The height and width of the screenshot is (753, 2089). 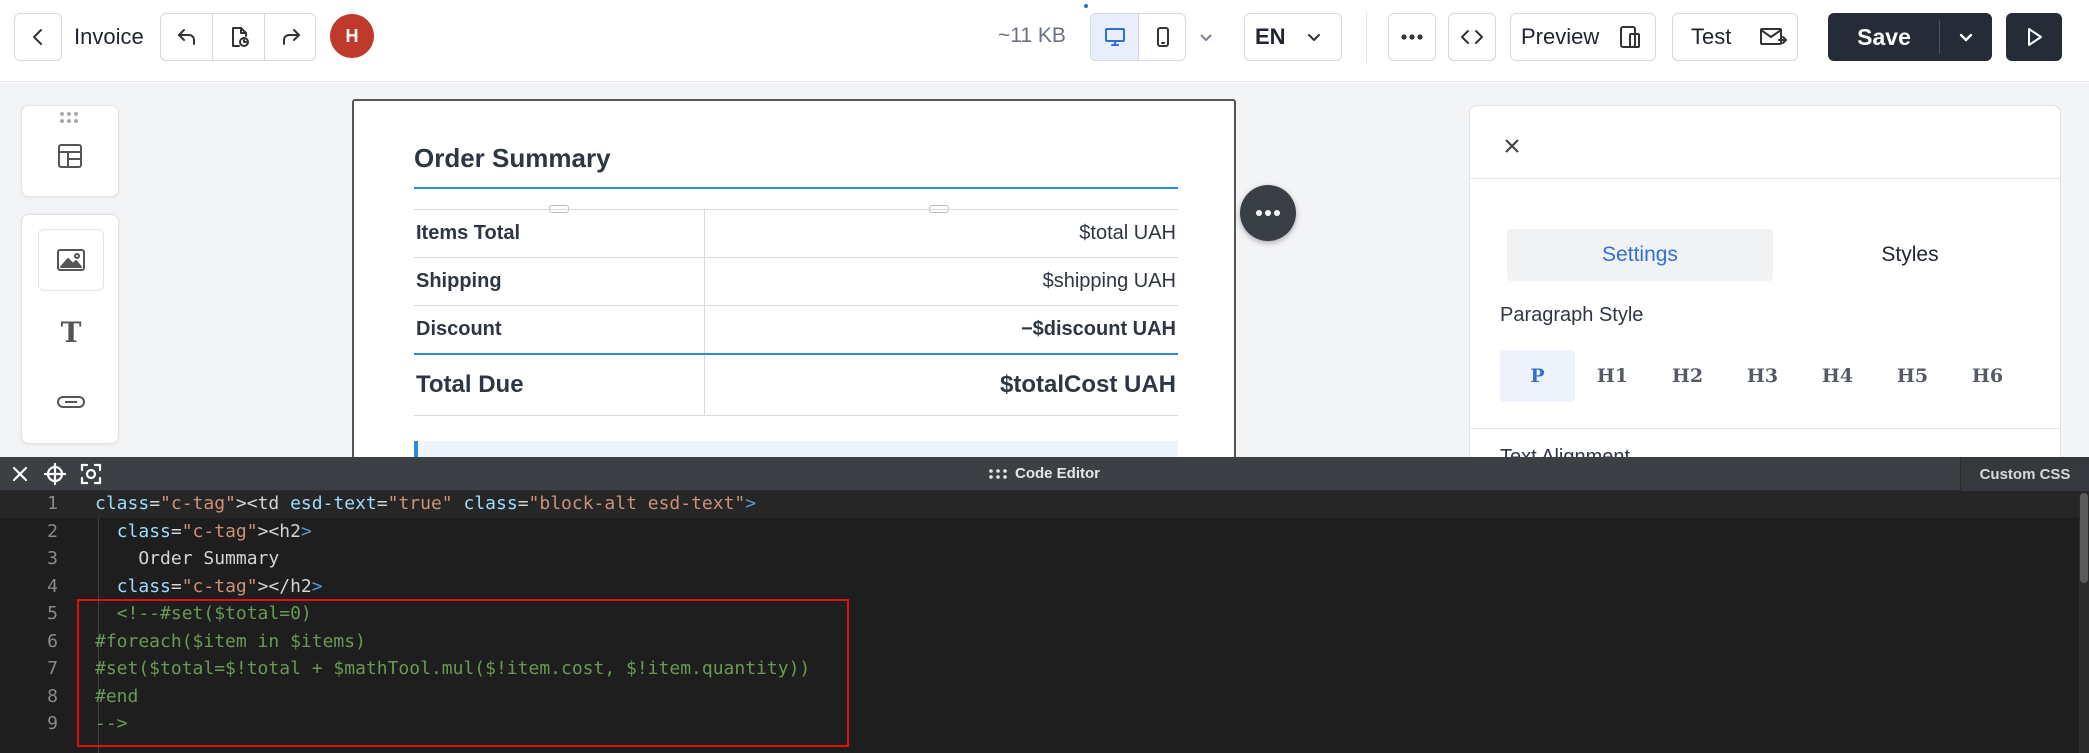 I want to click on move-editor-button, so click(x=55, y=474).